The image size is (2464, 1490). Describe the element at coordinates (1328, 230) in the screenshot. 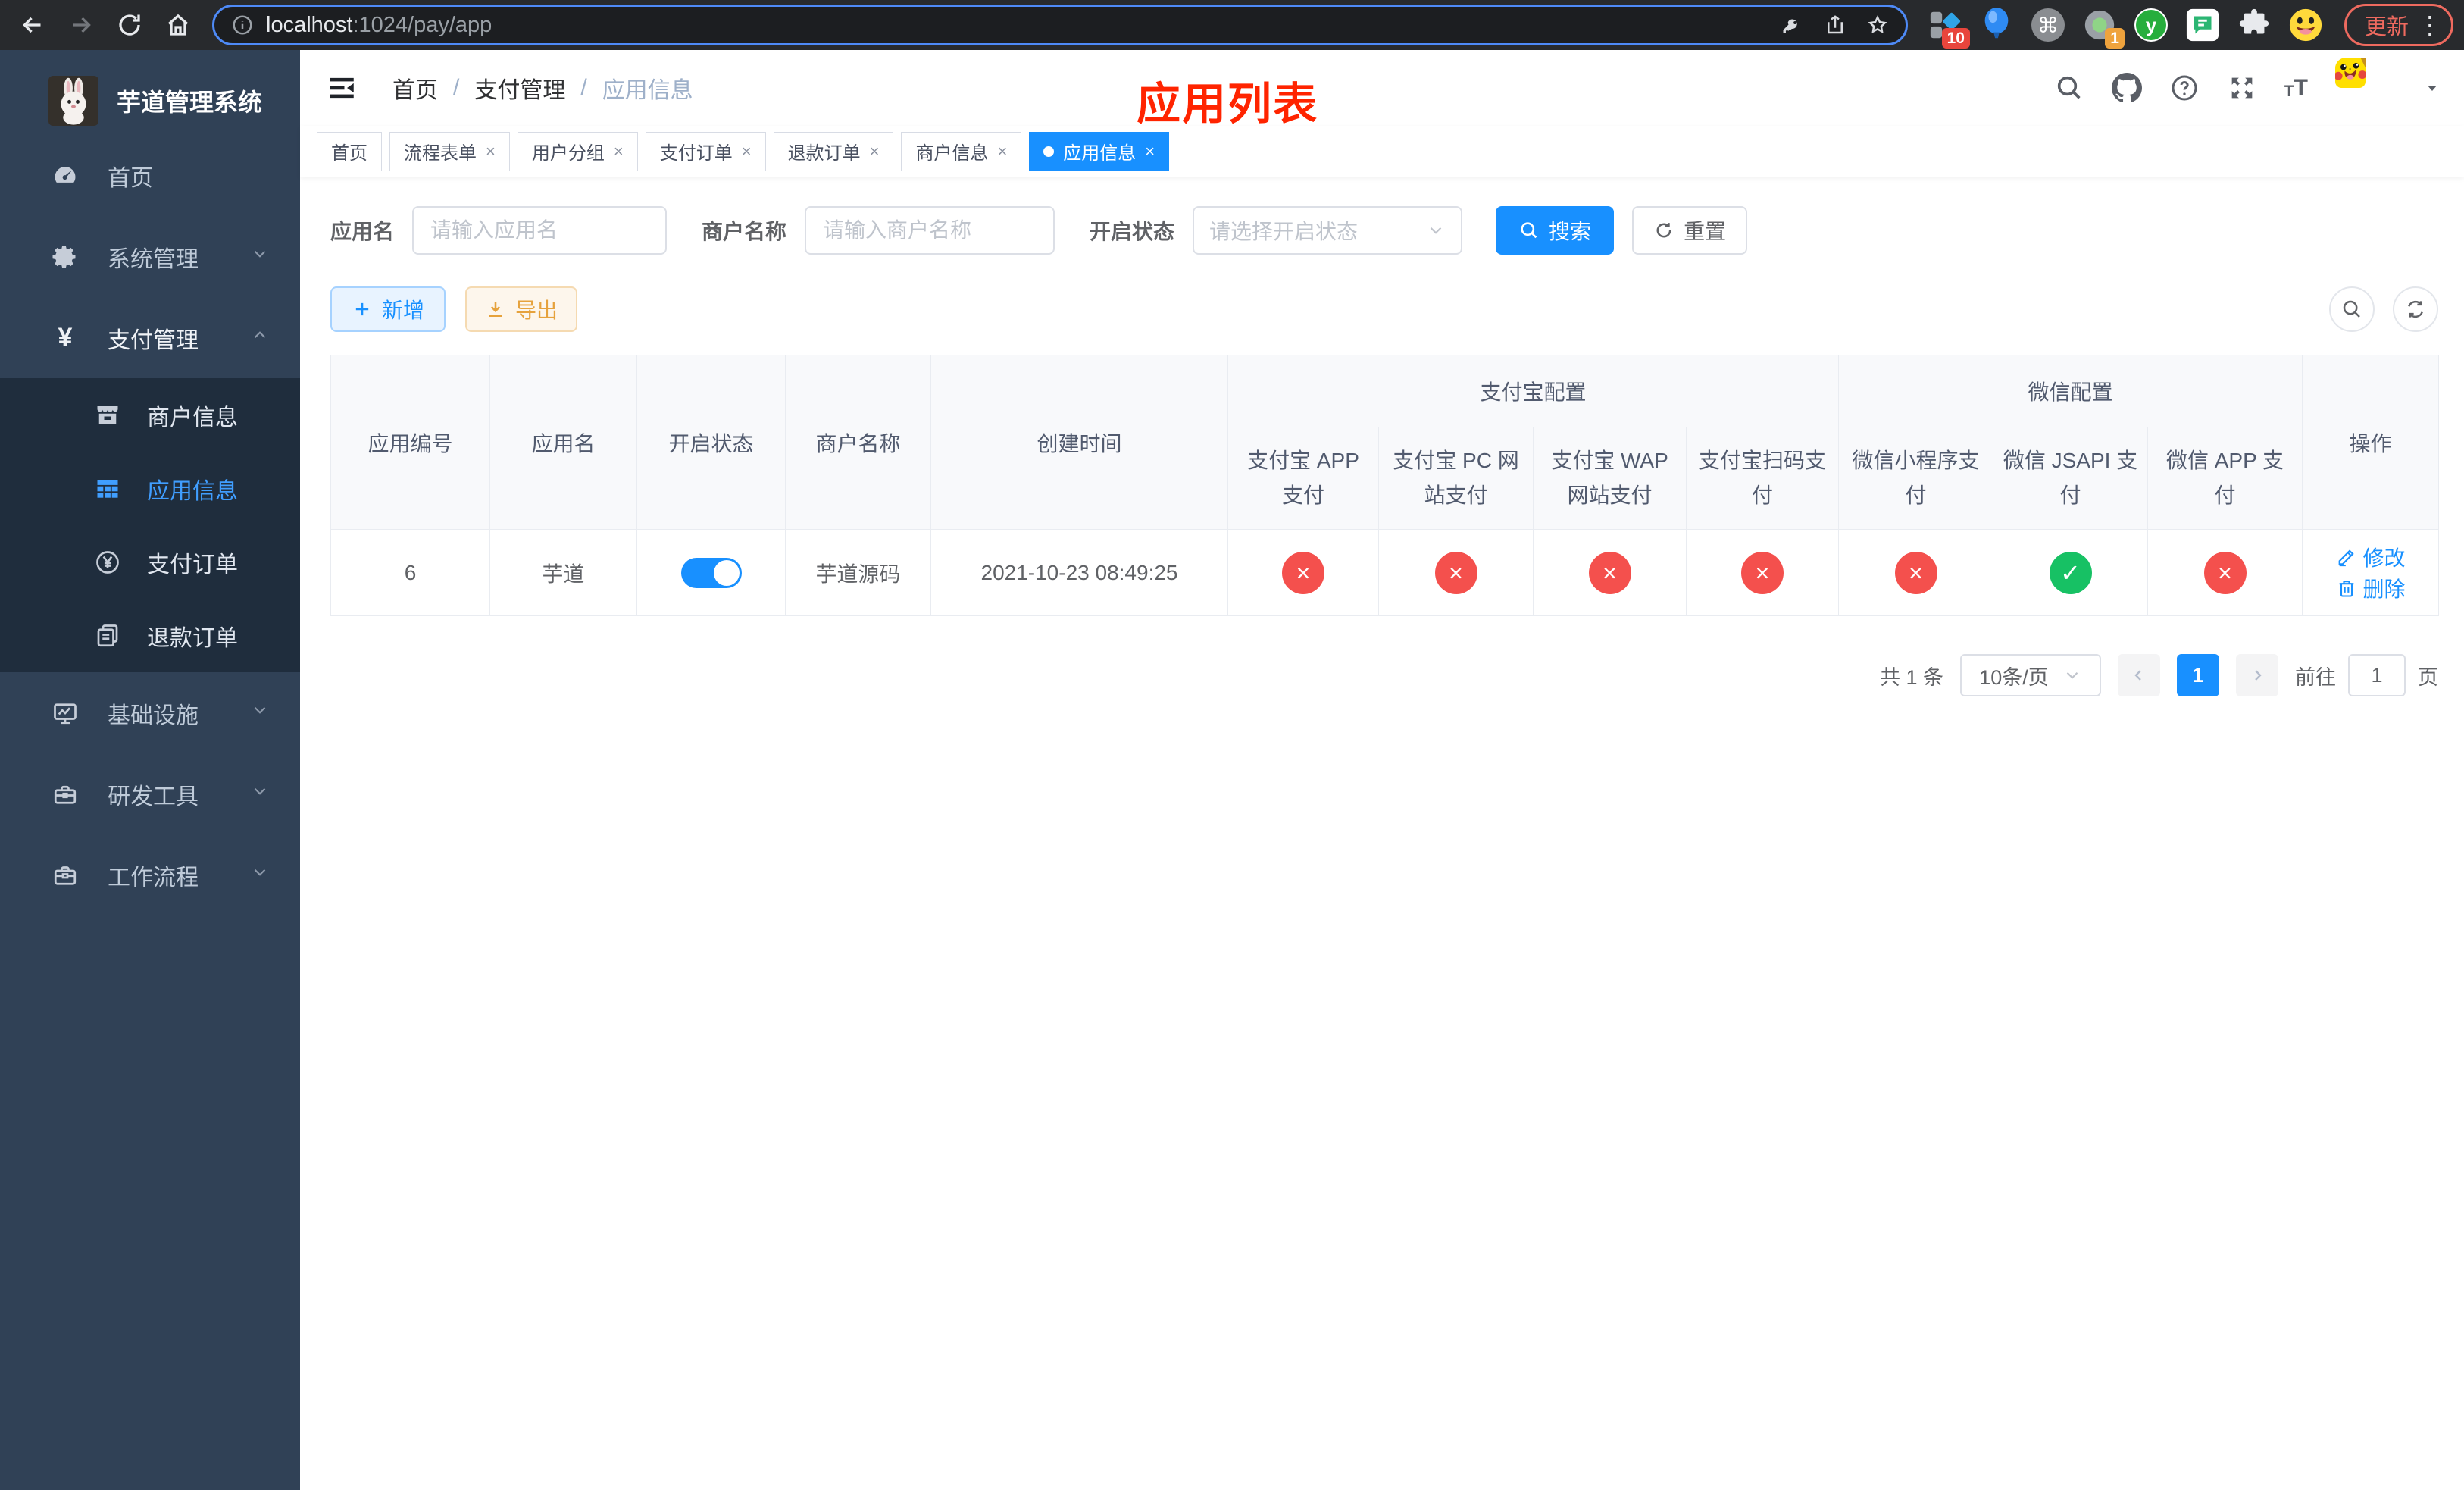

I see `status-select: 请选择开启状态` at that location.